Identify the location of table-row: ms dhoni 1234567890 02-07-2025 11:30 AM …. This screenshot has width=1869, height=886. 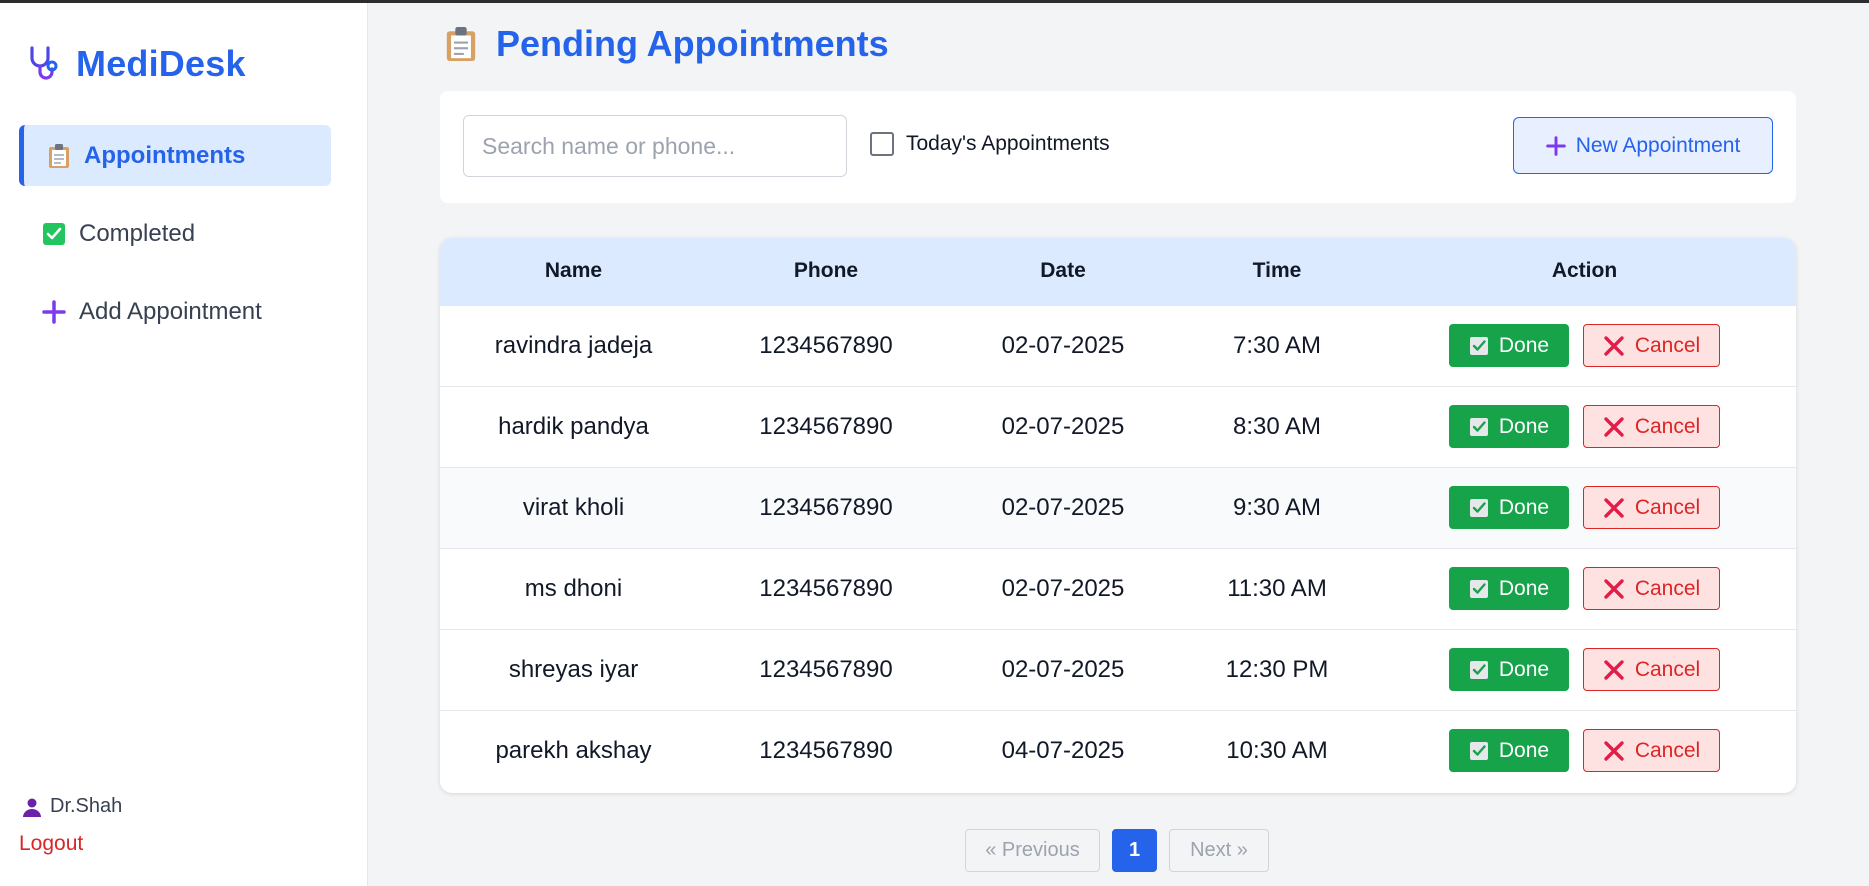
(1118, 588).